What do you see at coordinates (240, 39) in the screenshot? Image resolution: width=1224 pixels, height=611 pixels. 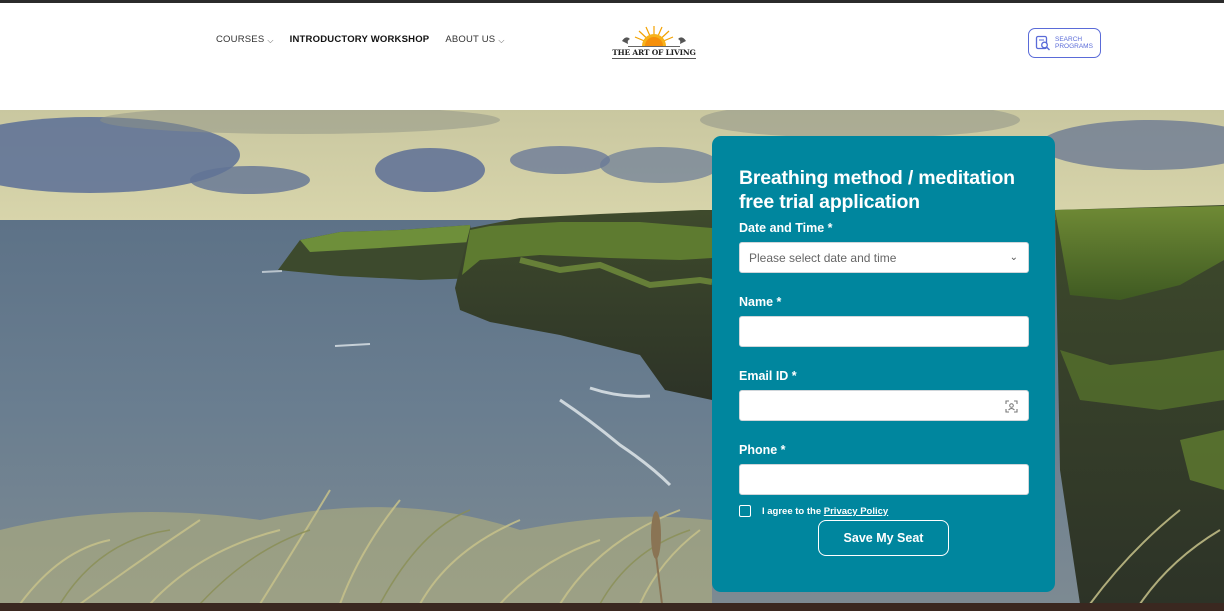 I see `nav-courses-label: COURSES` at bounding box center [240, 39].